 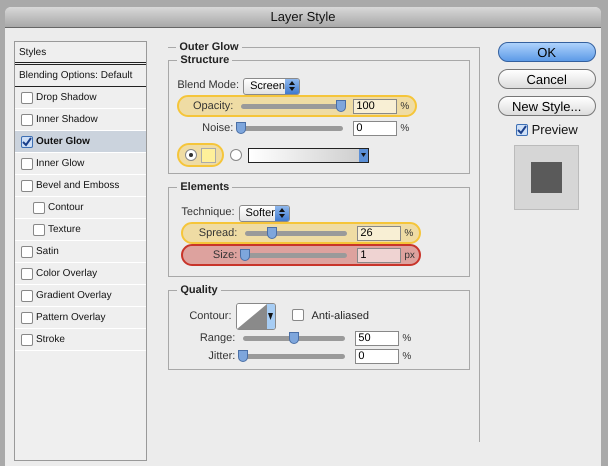 I want to click on list-item: Inner Glow, so click(x=80, y=164).